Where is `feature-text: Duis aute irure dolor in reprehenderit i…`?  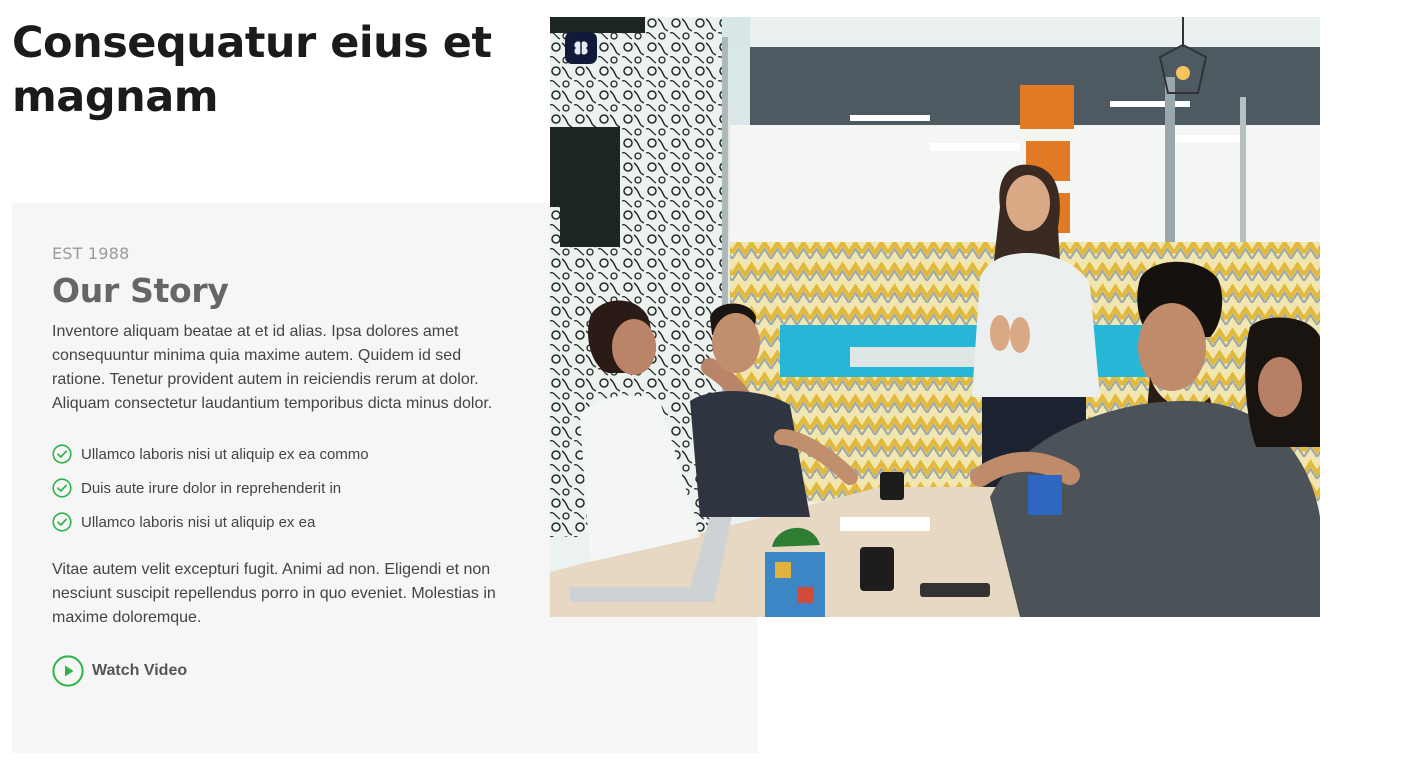
feature-text: Duis aute irure dolor in reprehenderit i… is located at coordinates (211, 488).